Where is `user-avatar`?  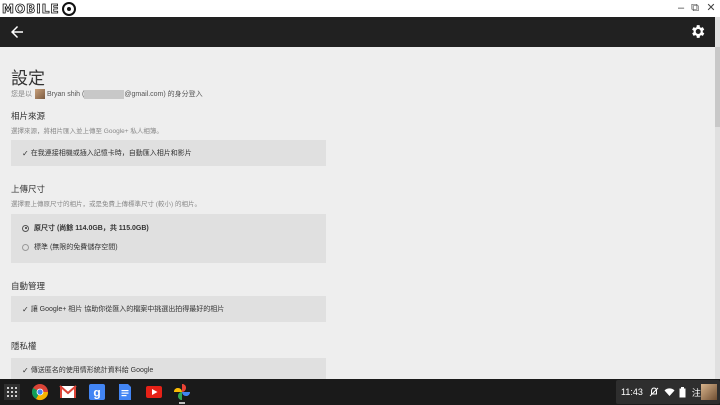 user-avatar is located at coordinates (709, 392).